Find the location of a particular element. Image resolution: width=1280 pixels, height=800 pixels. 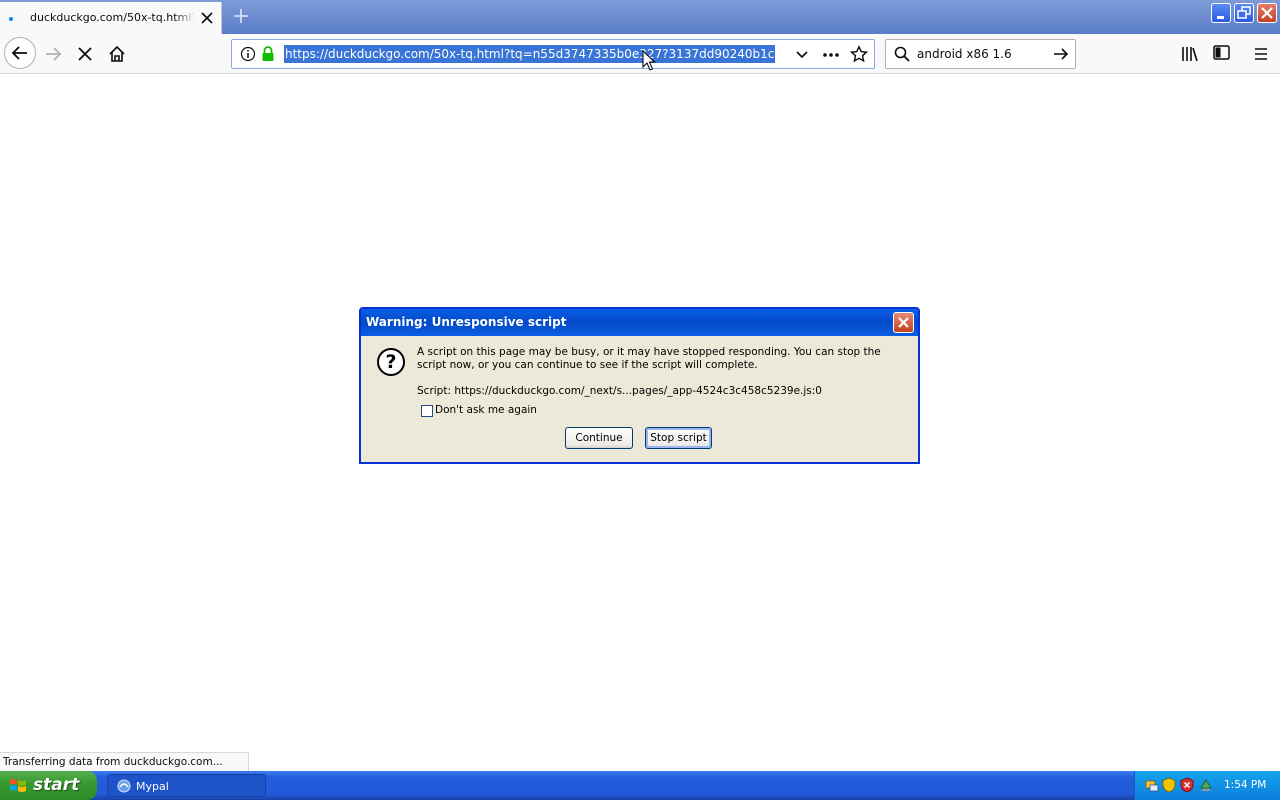

minimize-button is located at coordinates (1221, 13).